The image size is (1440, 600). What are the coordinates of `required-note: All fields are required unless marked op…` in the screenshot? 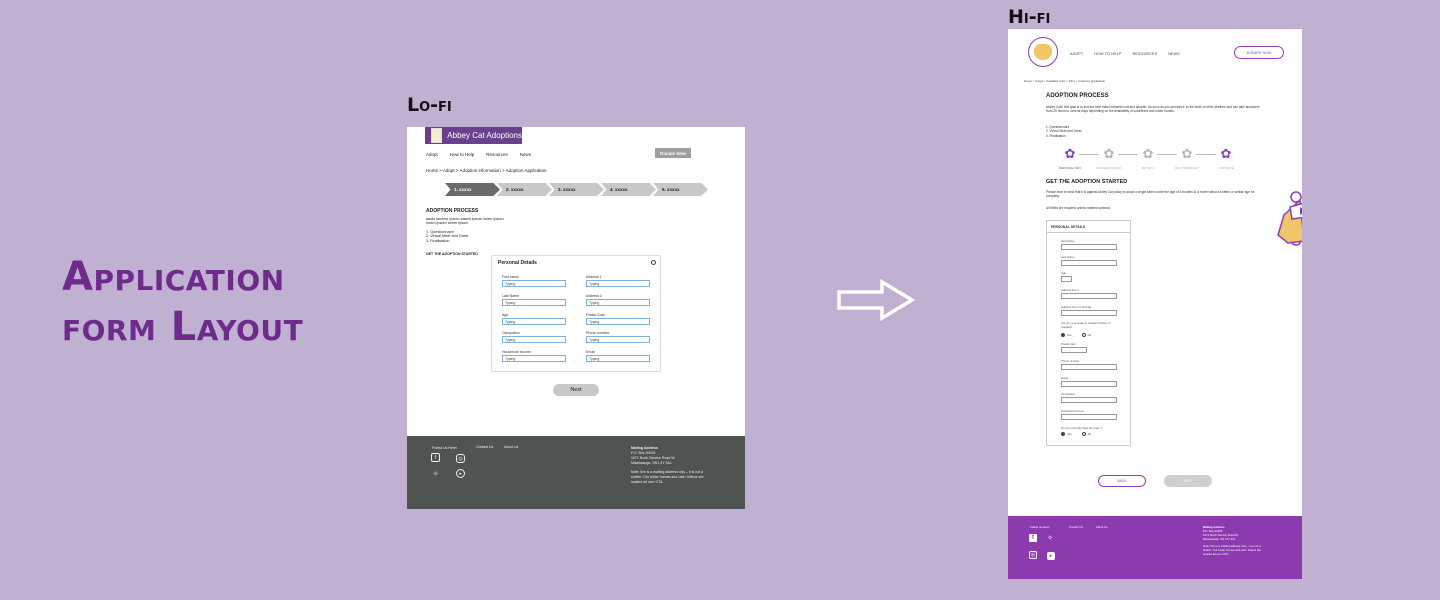 It's located at (1078, 208).